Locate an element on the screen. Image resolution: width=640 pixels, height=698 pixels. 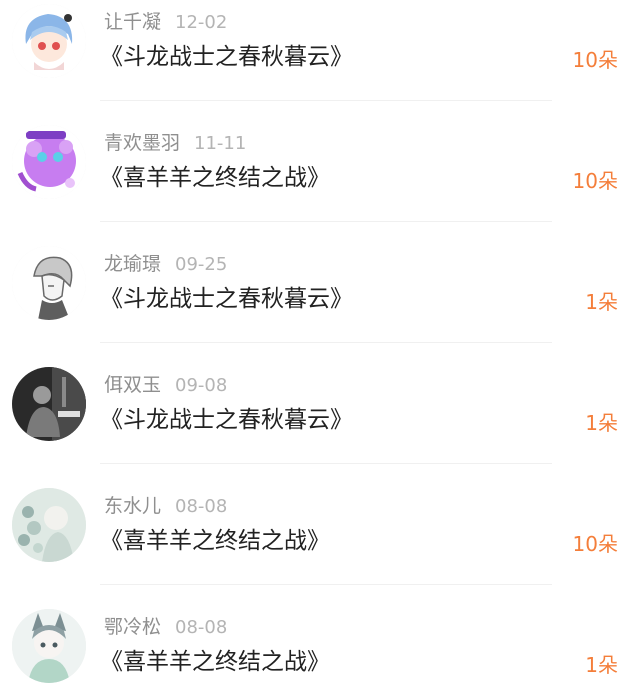
user-name: 鄂冷松 is located at coordinates (132, 627).